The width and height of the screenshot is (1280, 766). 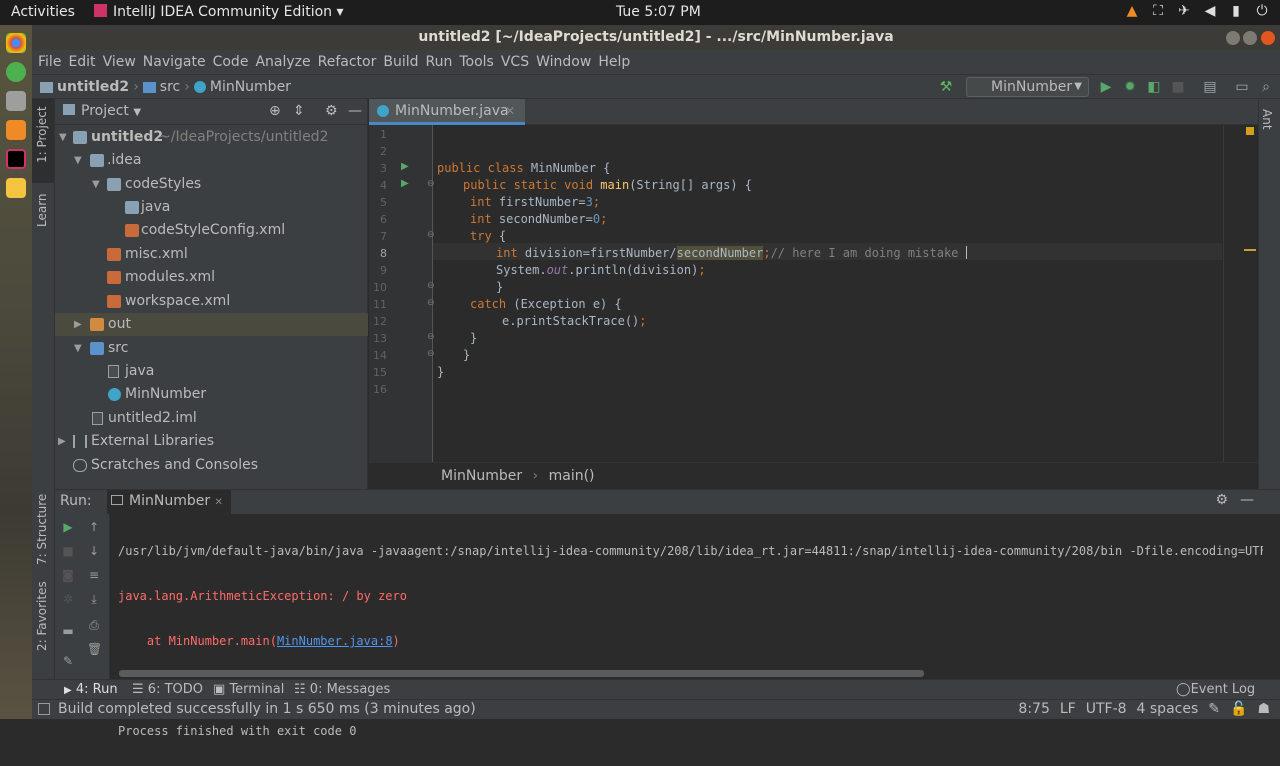 What do you see at coordinates (94, 575) in the screenshot?
I see `soft-wrap-icon: ≡` at bounding box center [94, 575].